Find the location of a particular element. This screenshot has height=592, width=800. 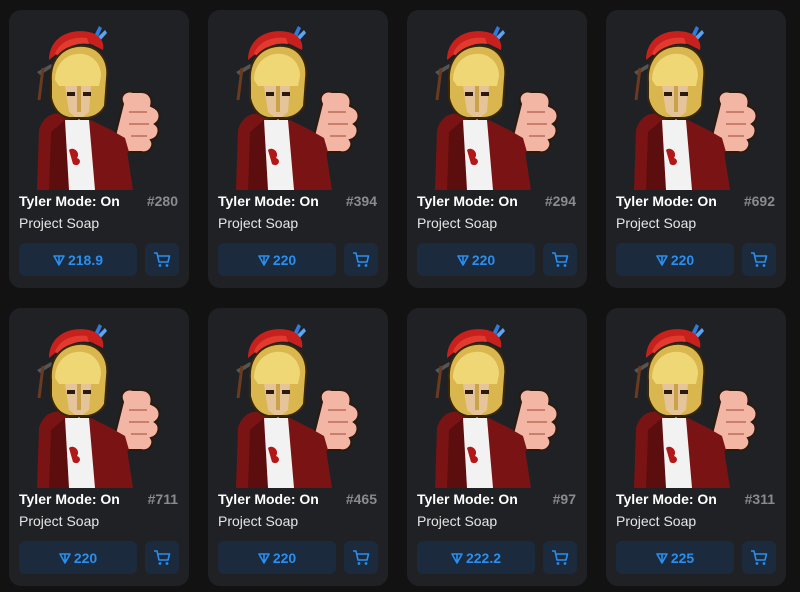

price-value: 225 is located at coordinates (682, 557).